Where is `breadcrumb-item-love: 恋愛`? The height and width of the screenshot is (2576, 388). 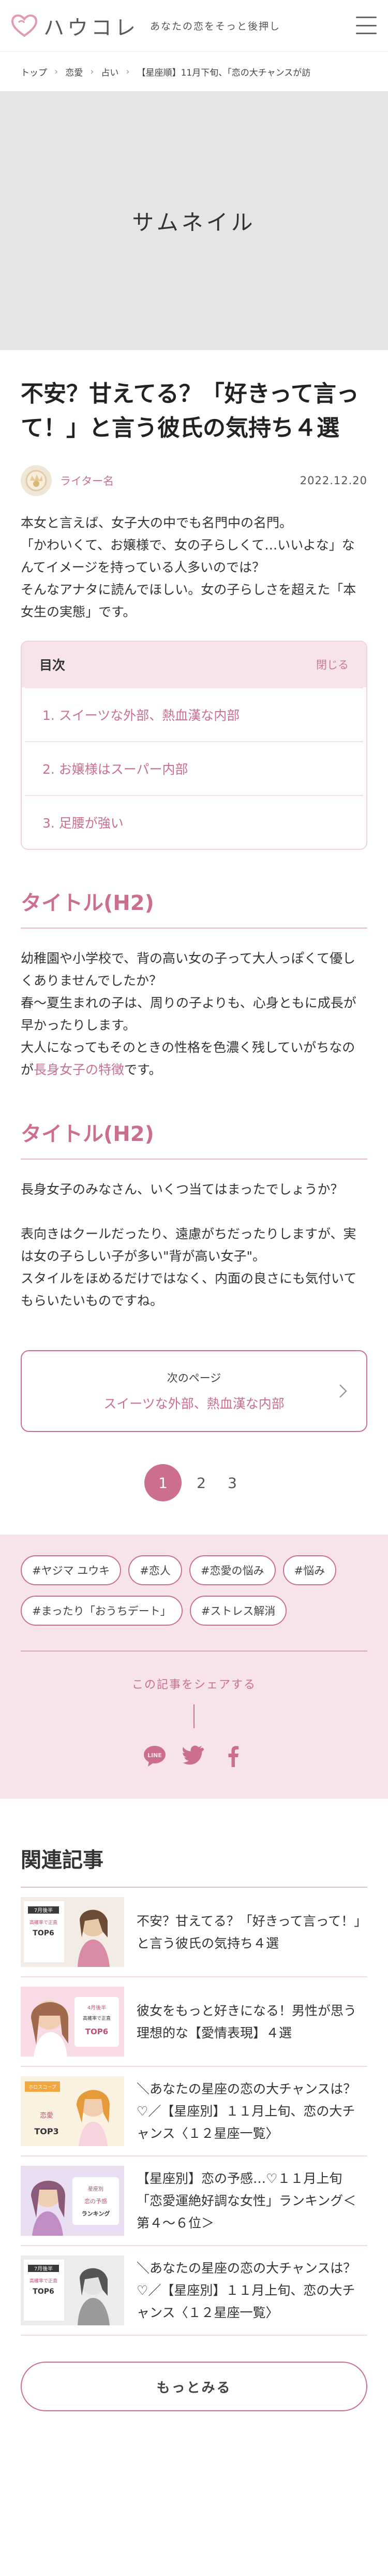 breadcrumb-item-love: 恋愛 is located at coordinates (74, 71).